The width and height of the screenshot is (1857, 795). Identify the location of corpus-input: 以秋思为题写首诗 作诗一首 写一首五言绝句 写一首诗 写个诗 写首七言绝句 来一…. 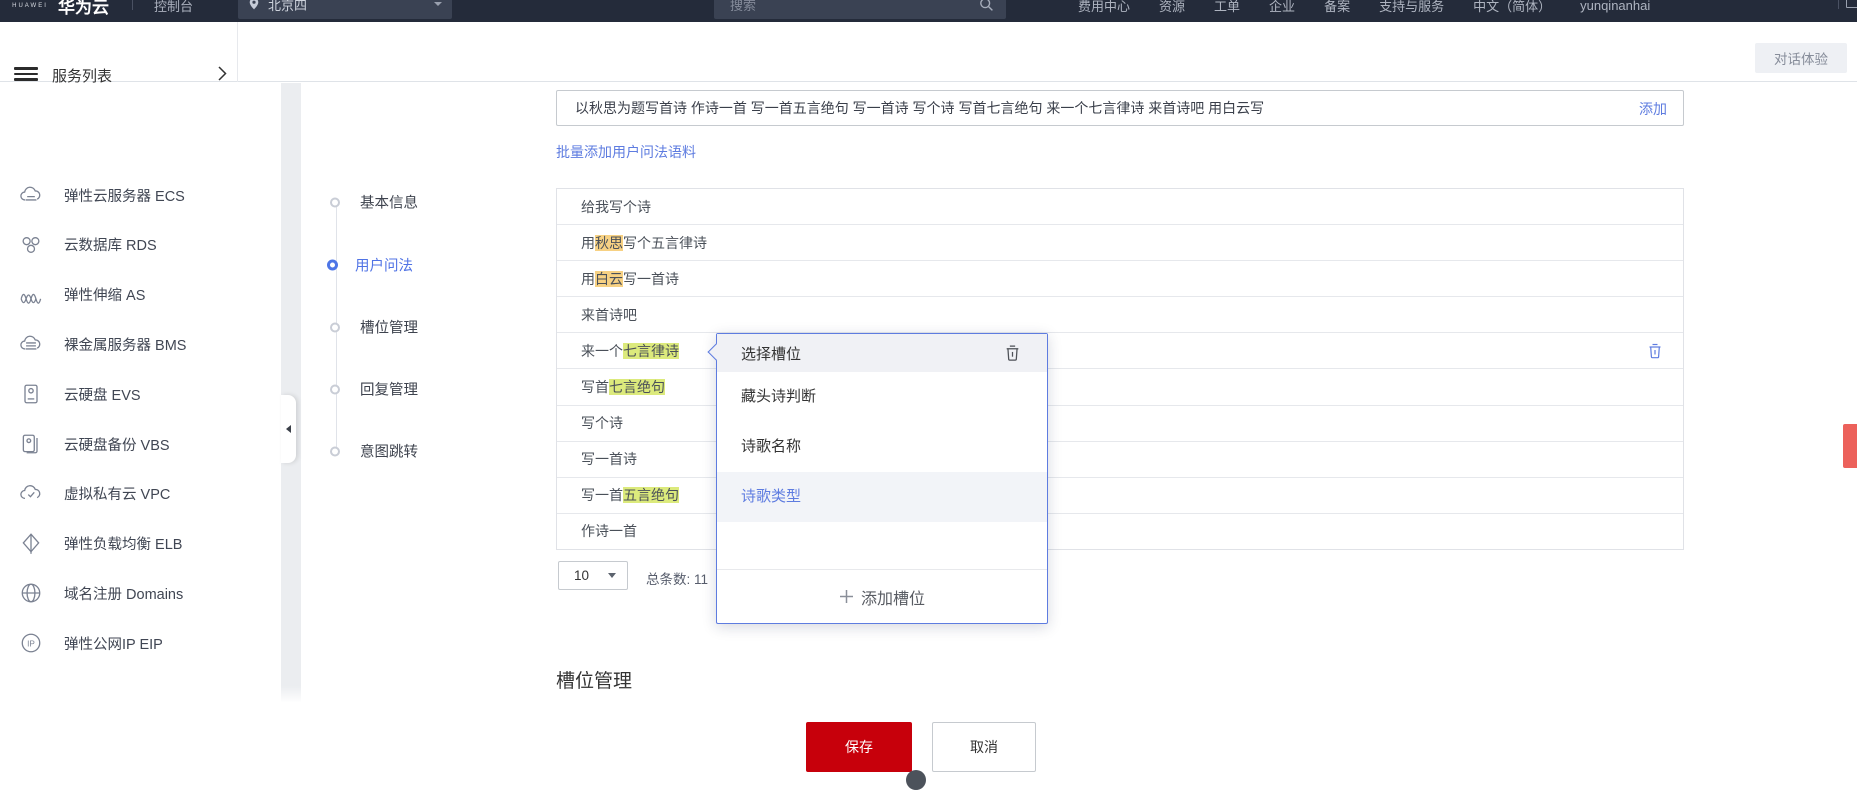
(1120, 108).